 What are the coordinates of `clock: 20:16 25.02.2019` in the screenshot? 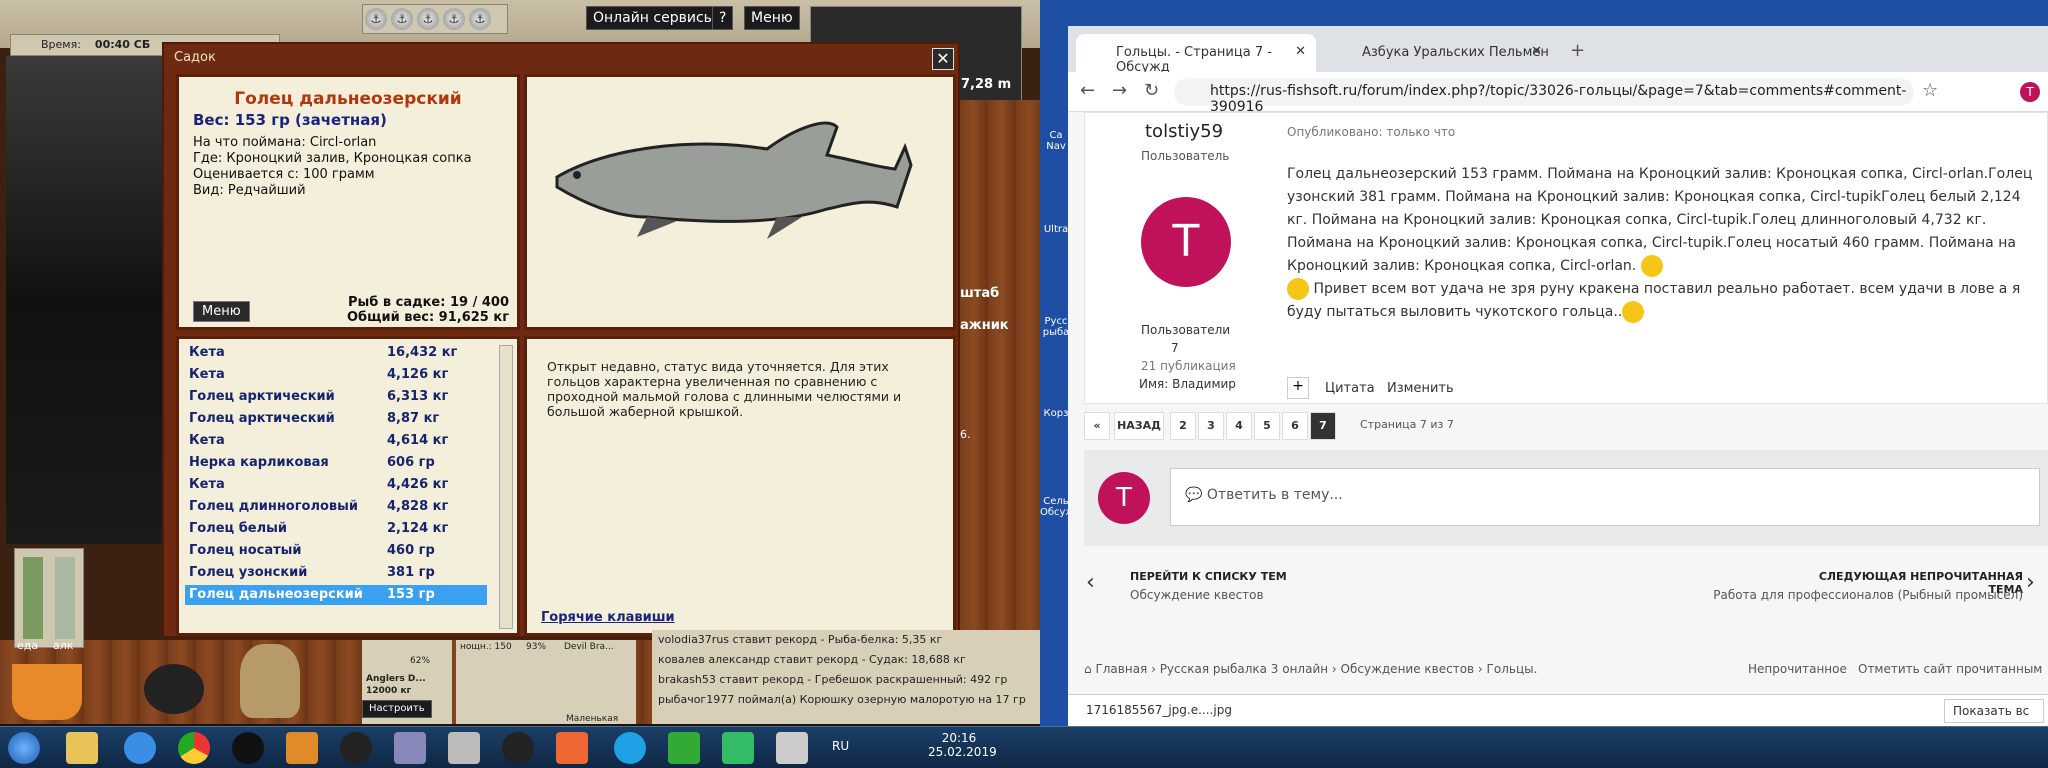 It's located at (962, 745).